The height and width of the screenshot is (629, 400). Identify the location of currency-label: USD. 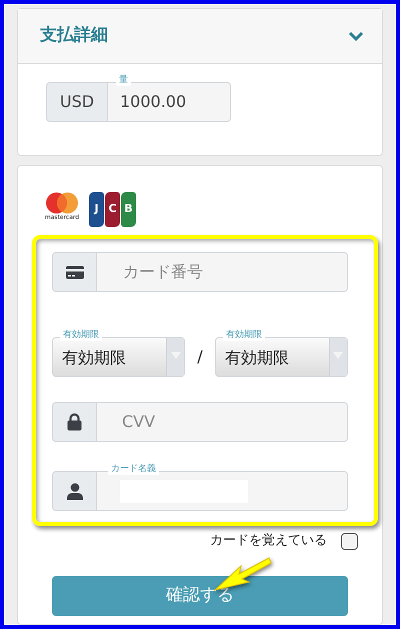
(77, 102).